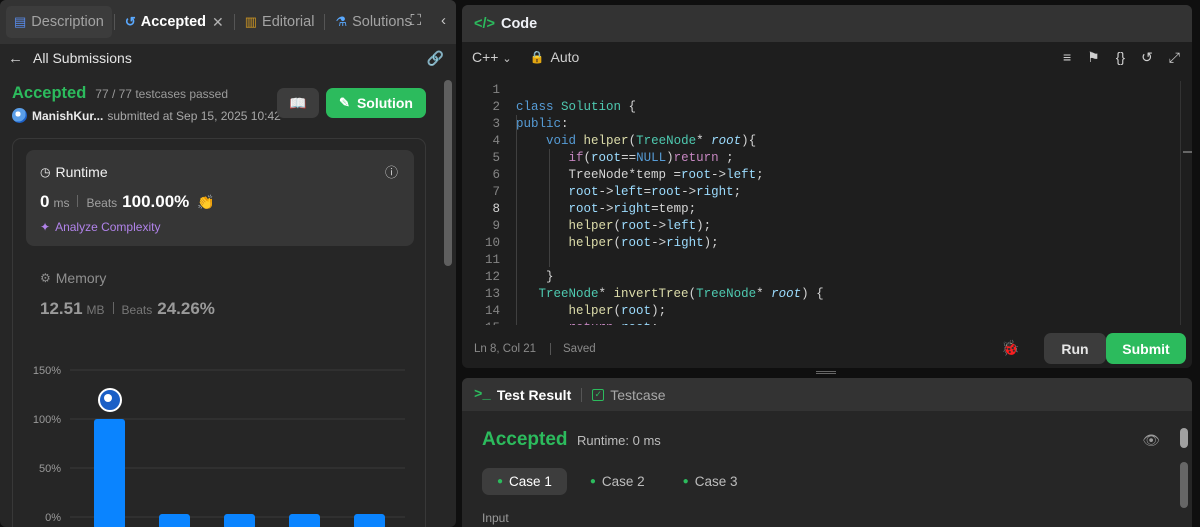  I want to click on code-line: void helper(TreeNode* root){, so click(651, 141).